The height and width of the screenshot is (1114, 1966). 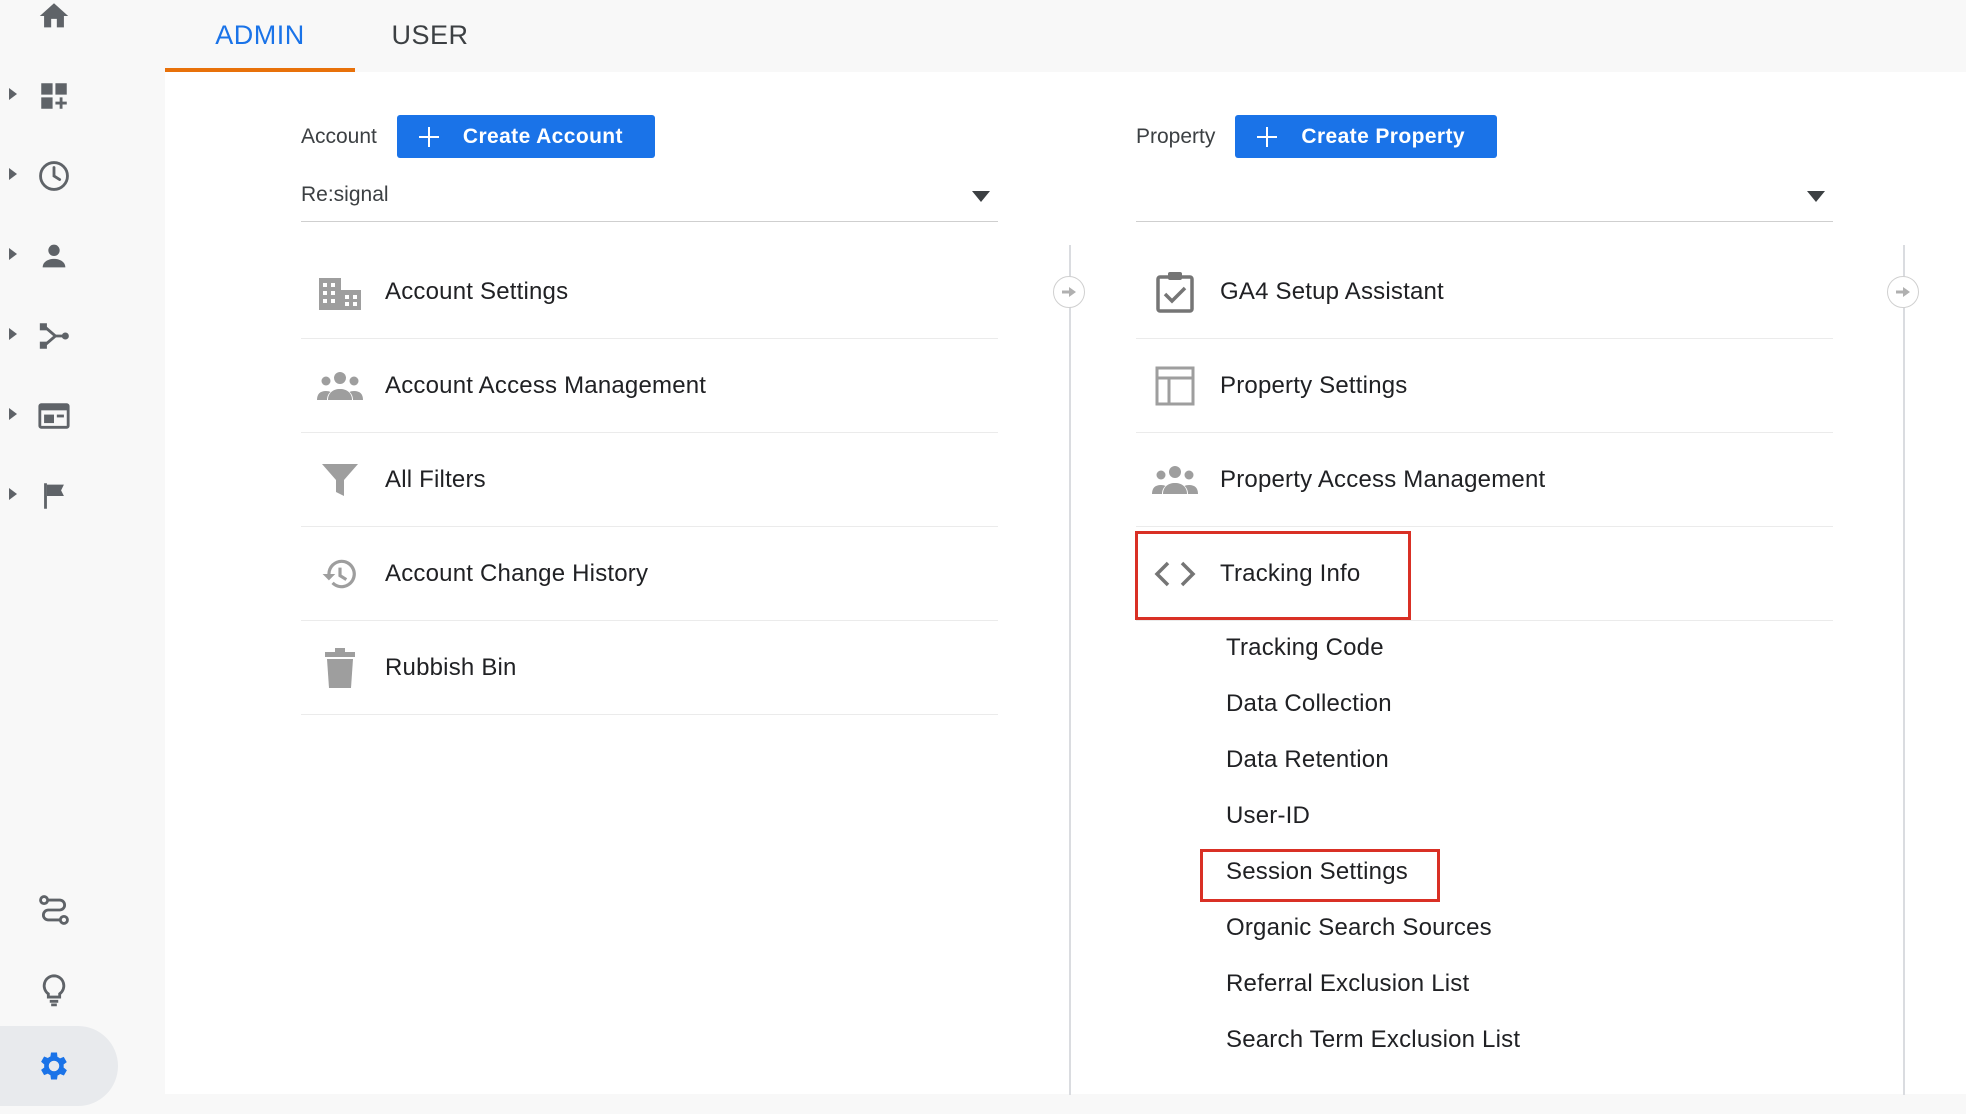 What do you see at coordinates (1484, 198) in the screenshot?
I see `property-selector` at bounding box center [1484, 198].